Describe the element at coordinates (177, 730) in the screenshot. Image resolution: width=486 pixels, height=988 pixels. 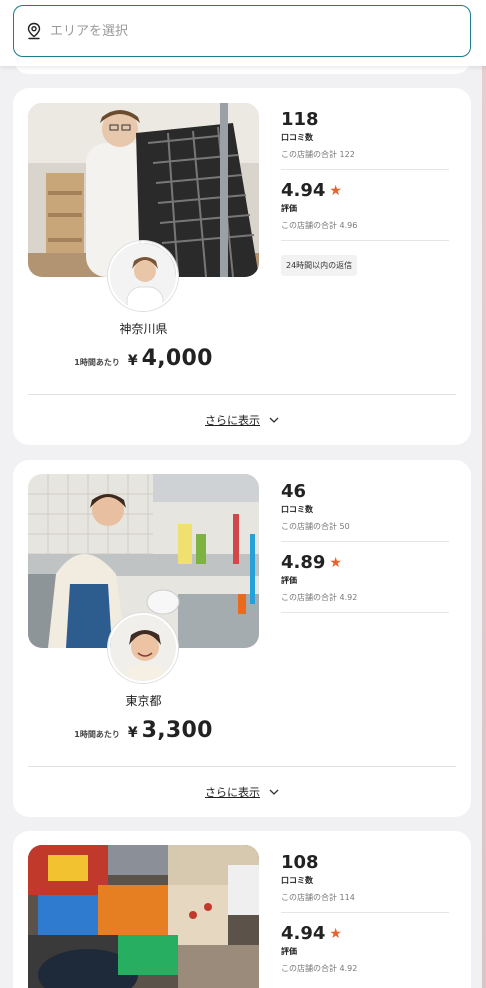
I see `hourly-price: 3,300` at that location.